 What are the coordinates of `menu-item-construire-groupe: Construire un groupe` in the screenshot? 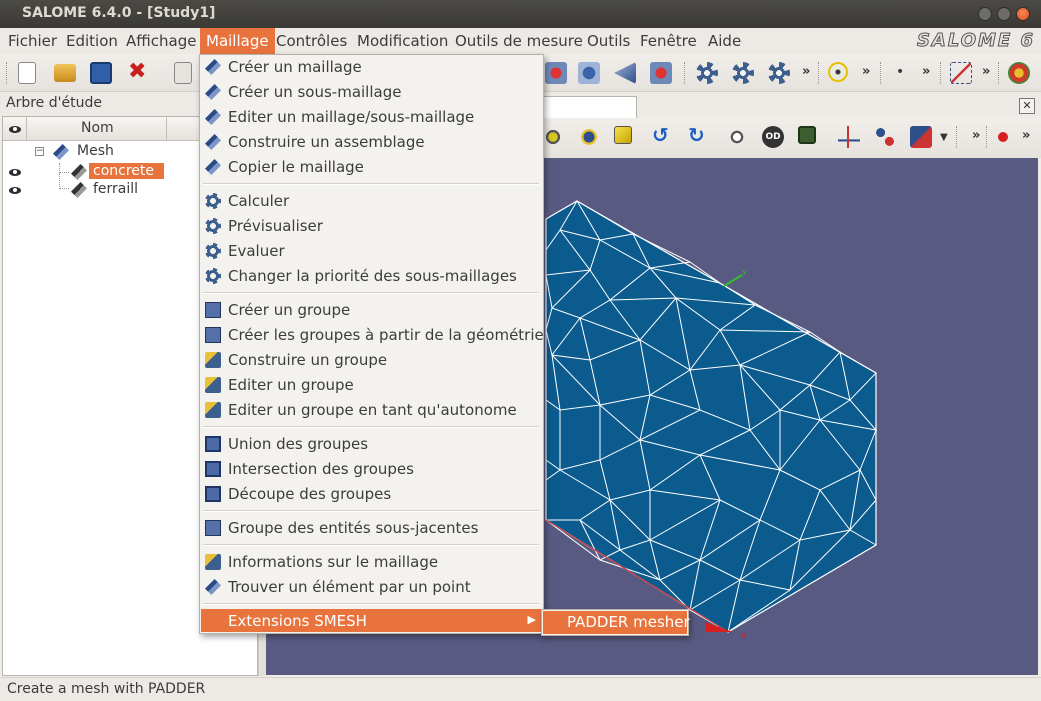 It's located at (371, 360).